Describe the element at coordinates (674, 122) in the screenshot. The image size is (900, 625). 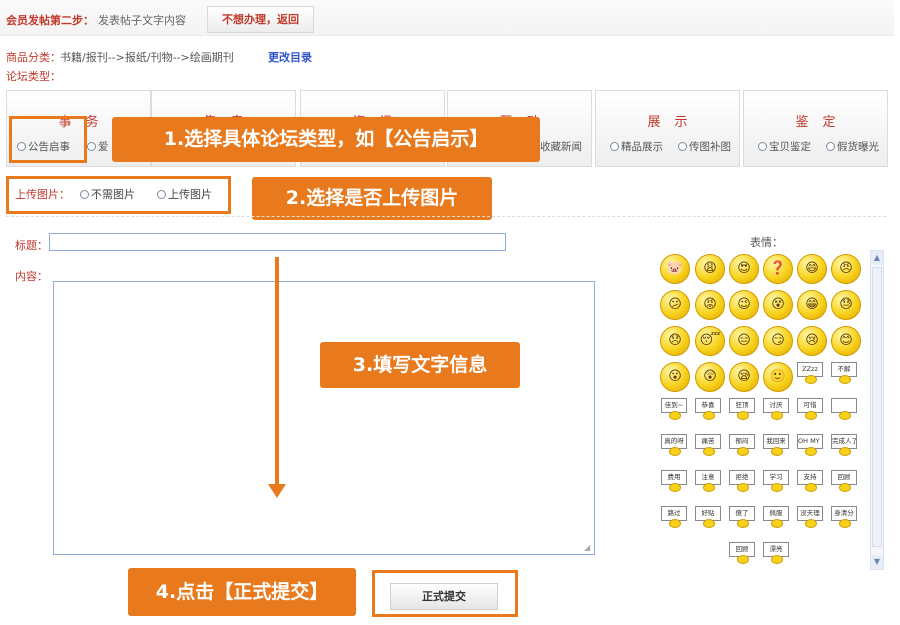
I see `tab-head: 展示` at that location.